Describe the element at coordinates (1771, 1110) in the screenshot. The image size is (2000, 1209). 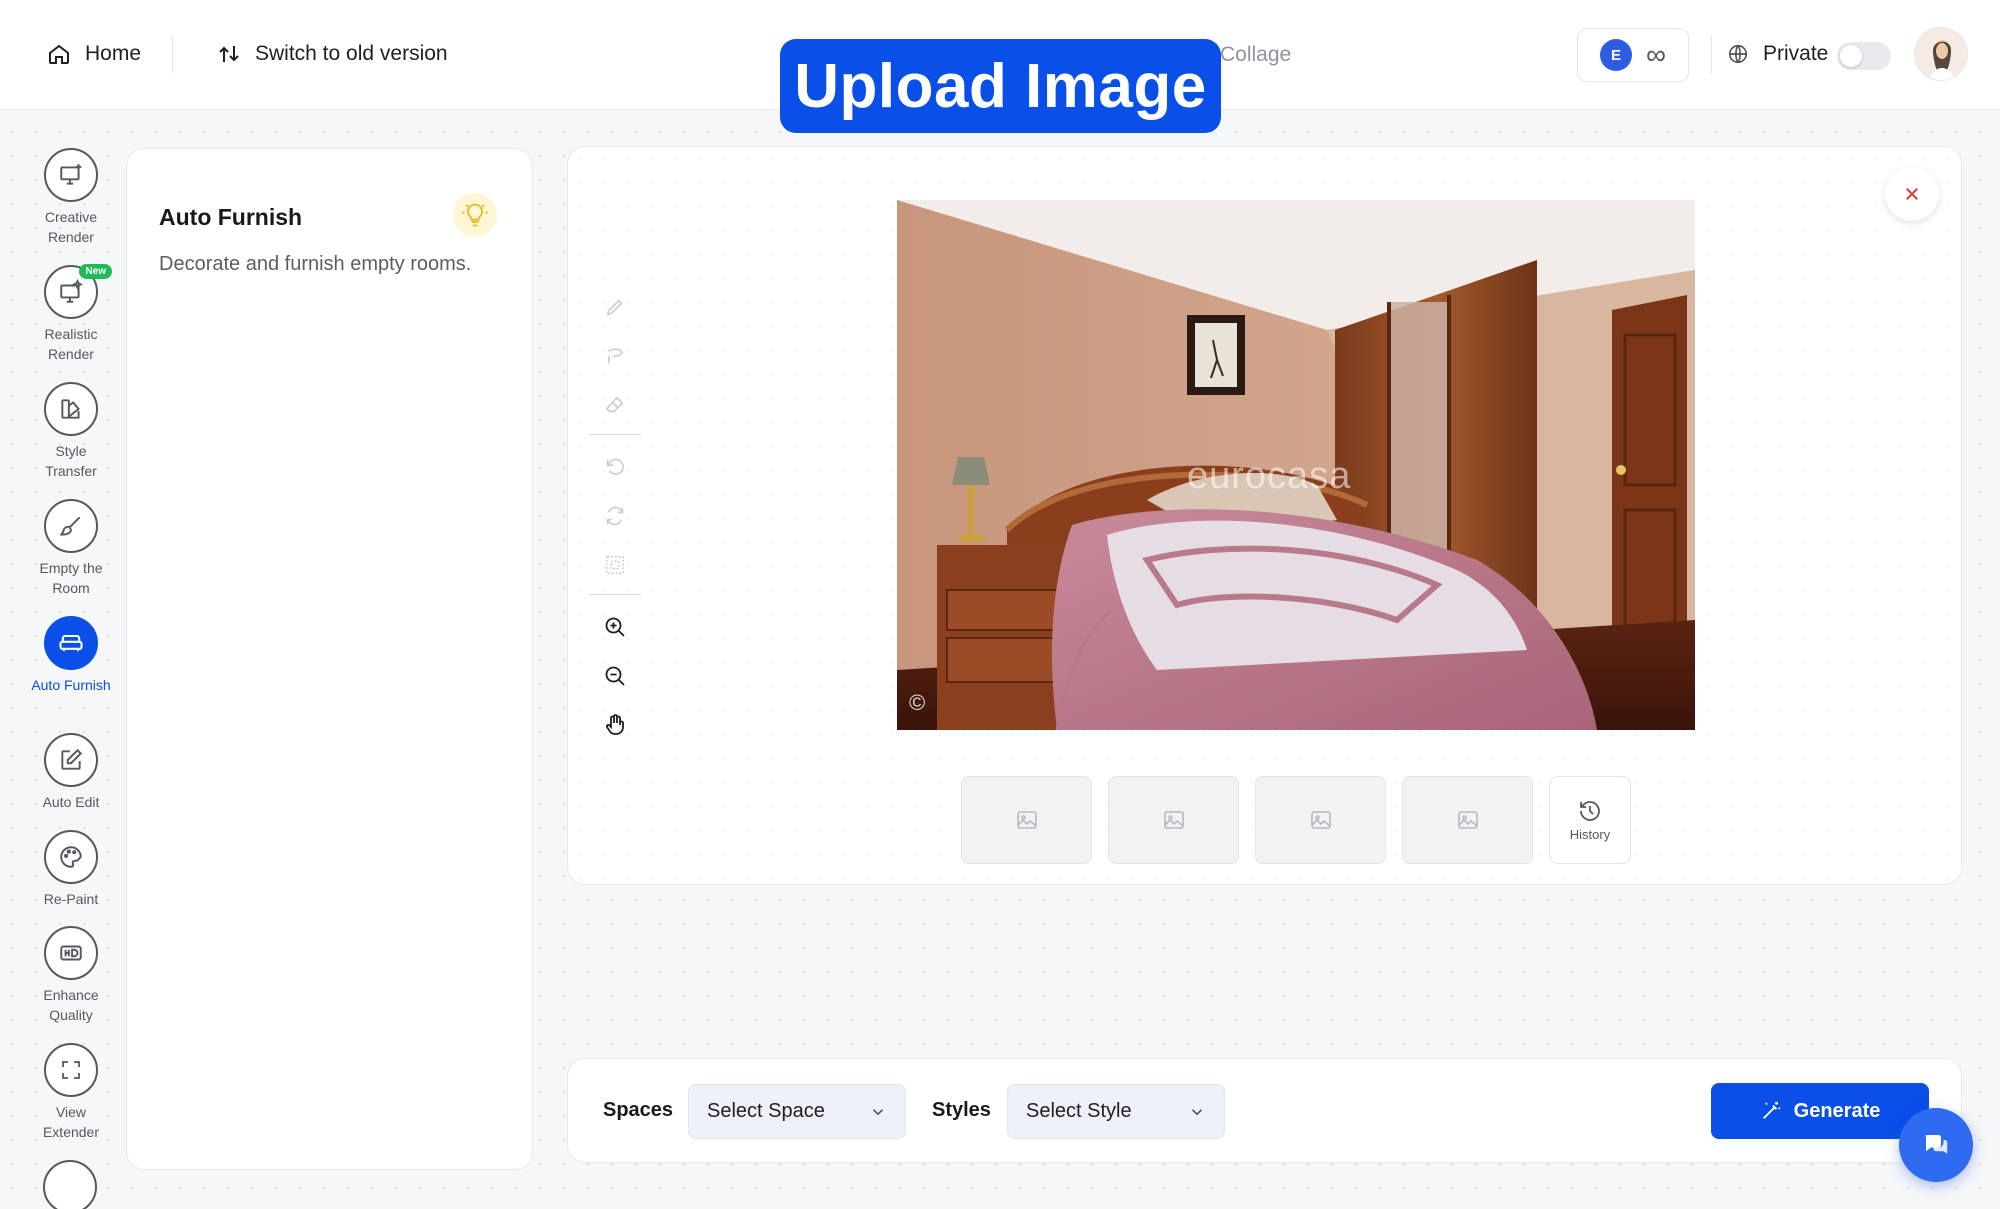
I see `magic-wand-icon` at that location.